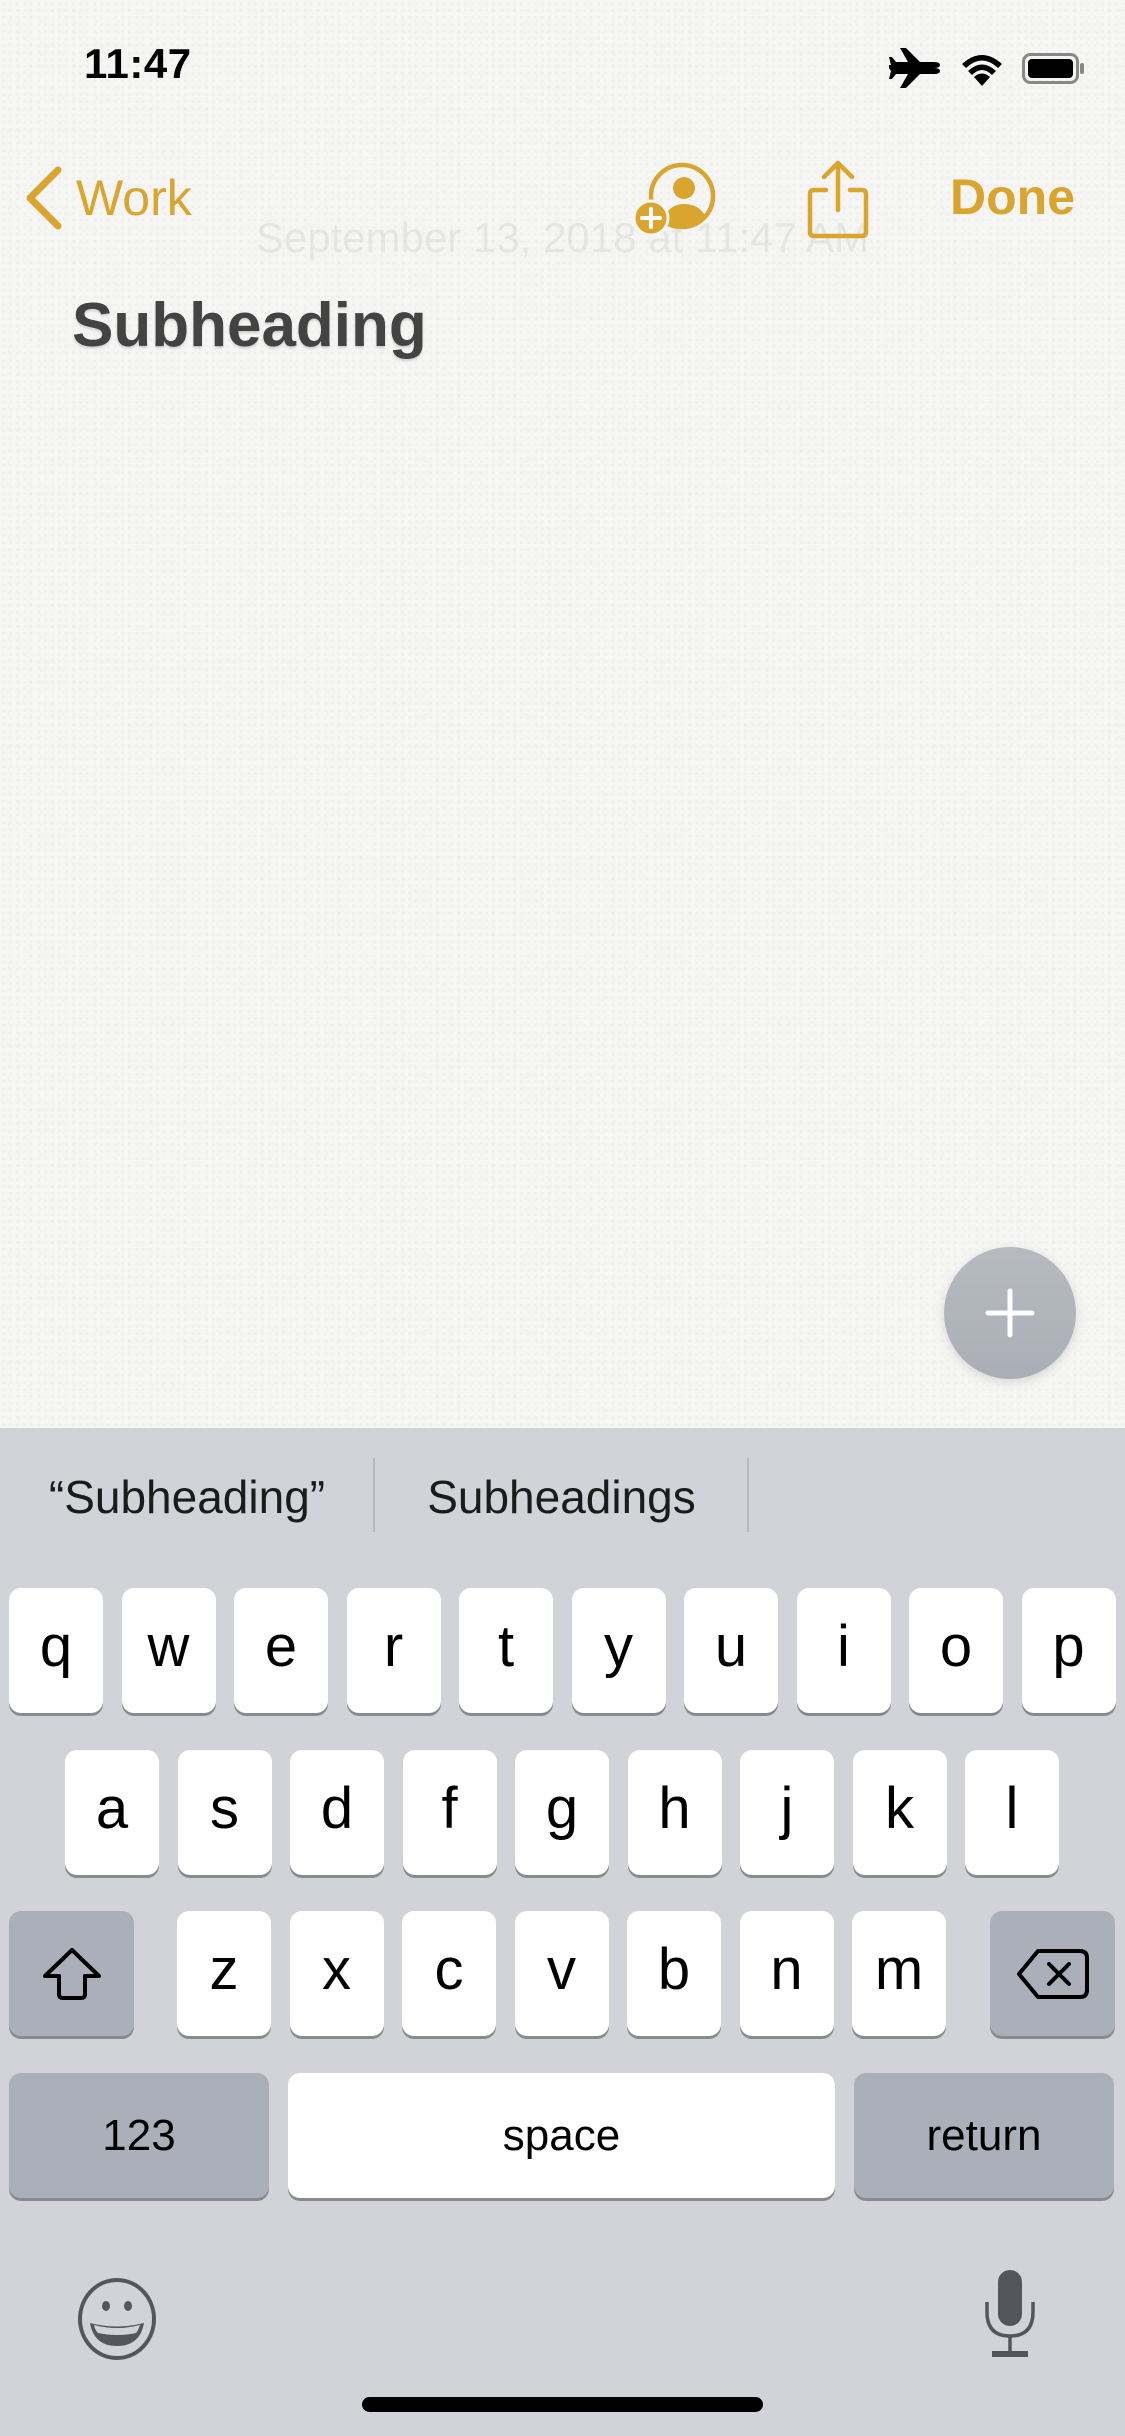 This screenshot has height=2436, width=1125. I want to click on return-key: return, so click(984, 2135).